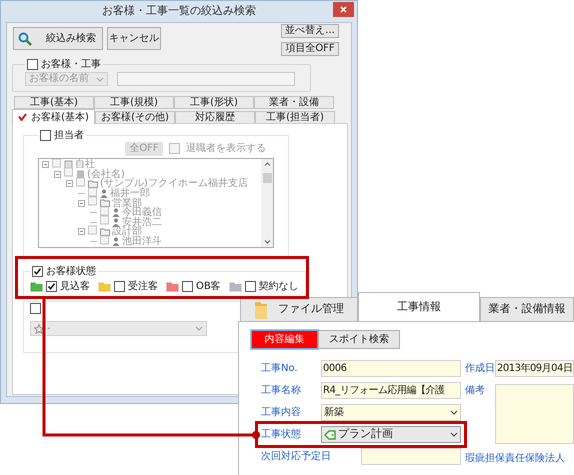  What do you see at coordinates (75, 287) in the screenshot?
I see `checkbox-label: 見込客` at bounding box center [75, 287].